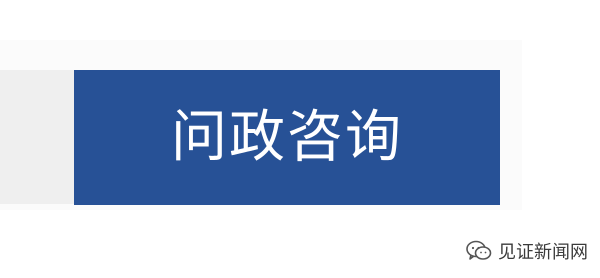 The width and height of the screenshot is (600, 278). I want to click on wechat-icon, so click(479, 251).